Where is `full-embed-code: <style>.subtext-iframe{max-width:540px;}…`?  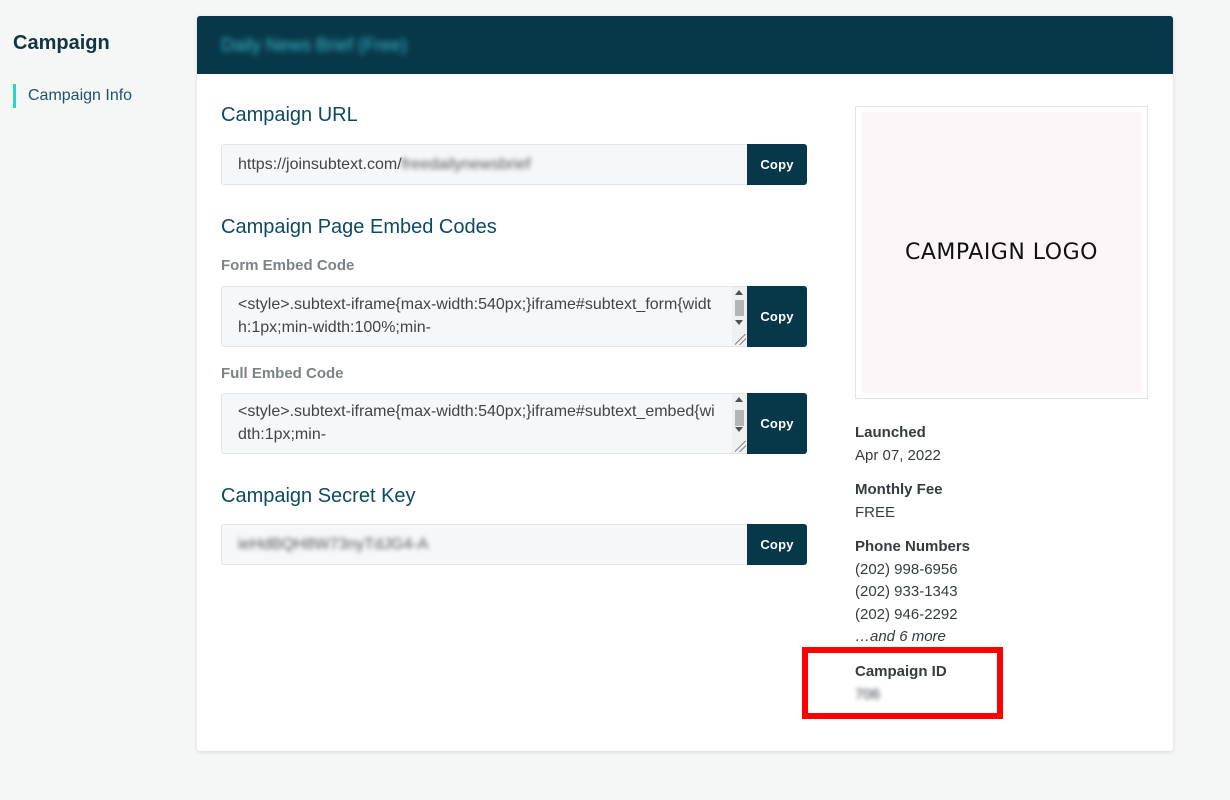
full-embed-code: <style>.subtext-iframe{max-width:540px;}… is located at coordinates (476, 423).